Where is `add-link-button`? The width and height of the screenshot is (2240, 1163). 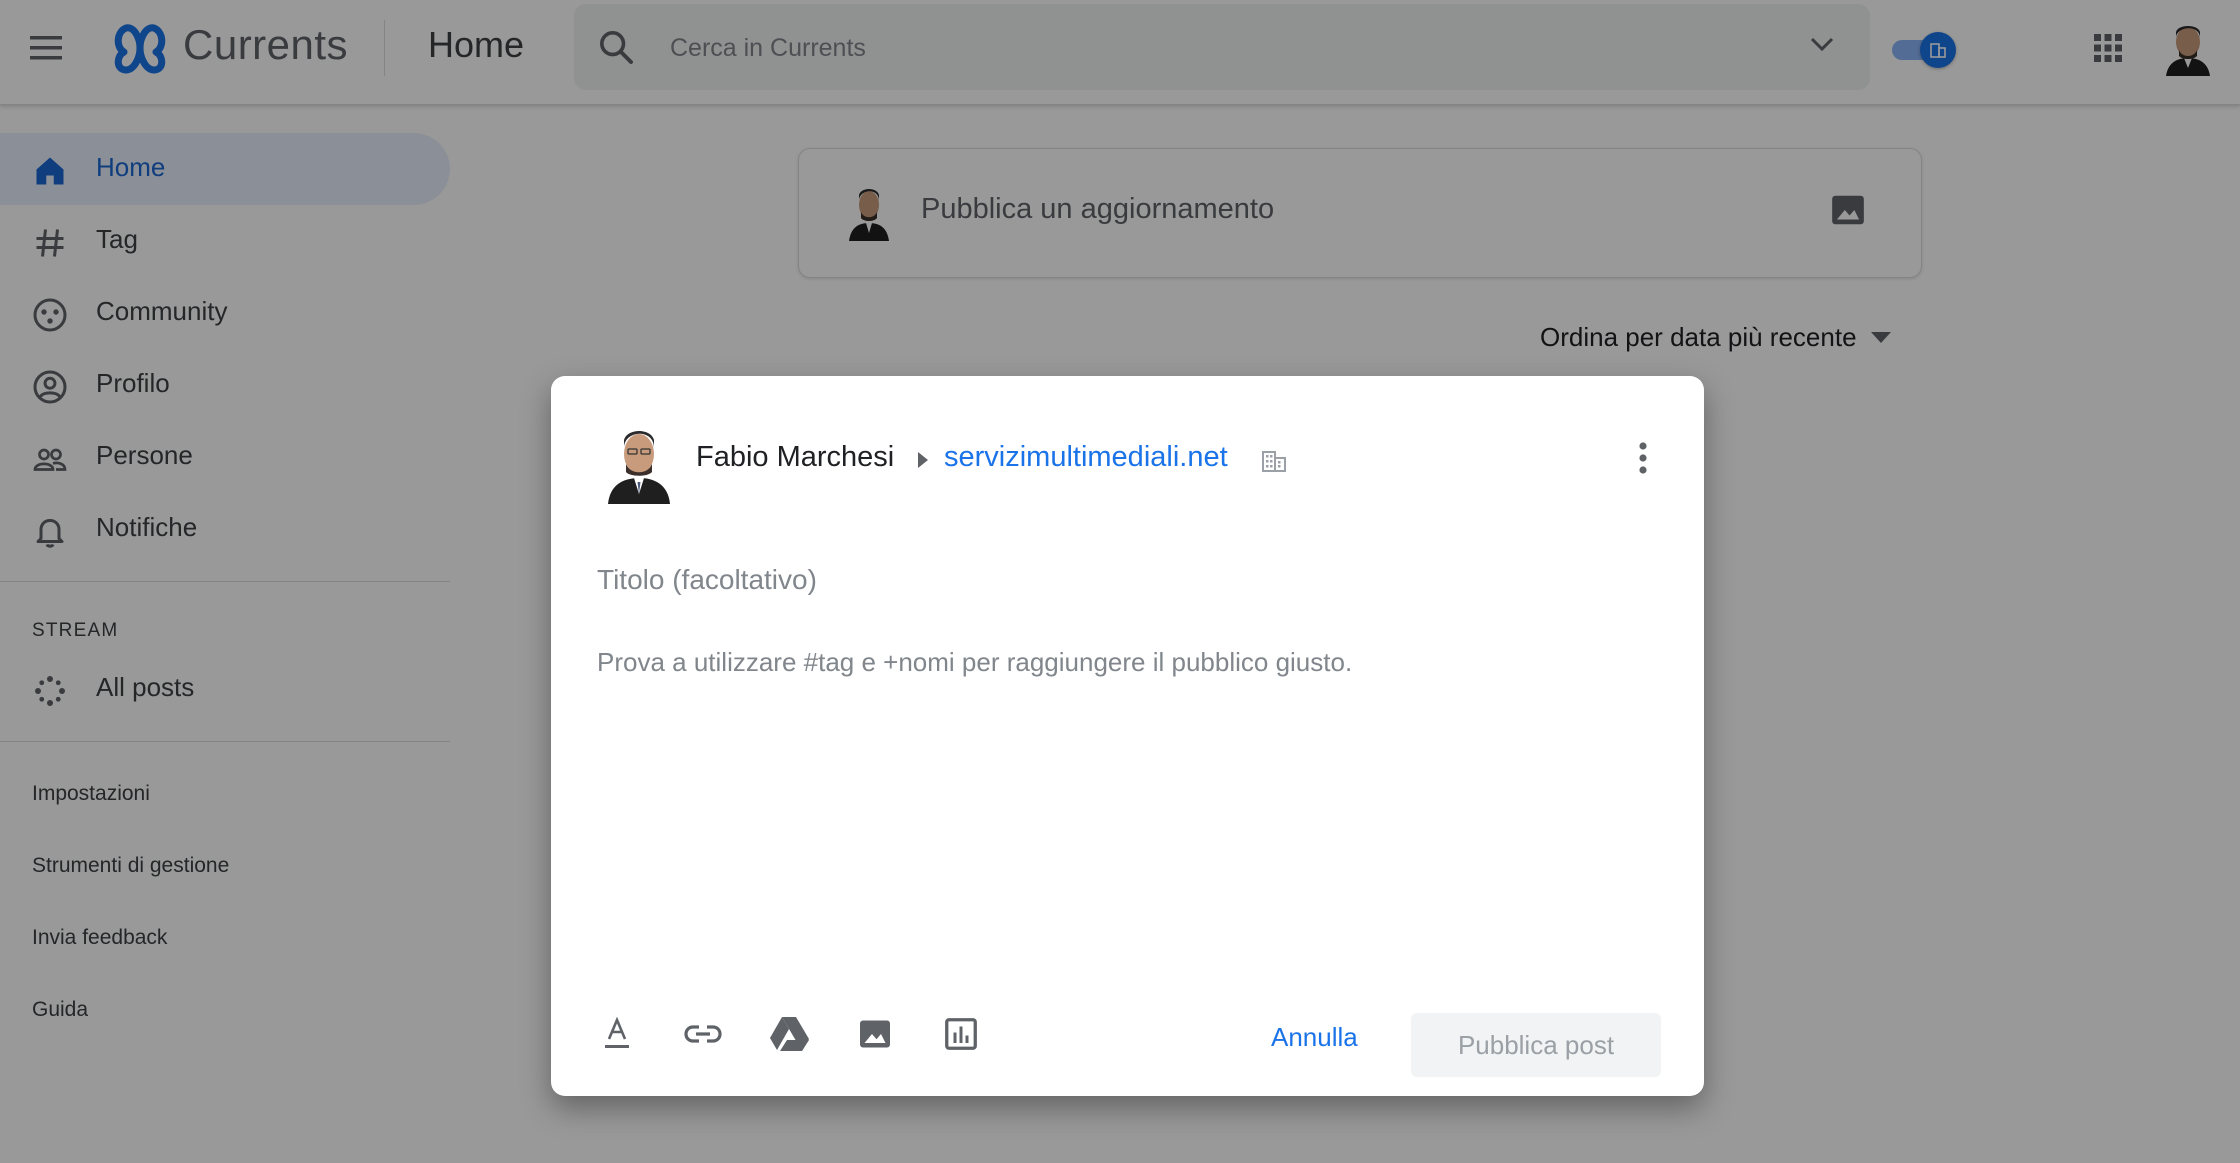
add-link-button is located at coordinates (703, 1034).